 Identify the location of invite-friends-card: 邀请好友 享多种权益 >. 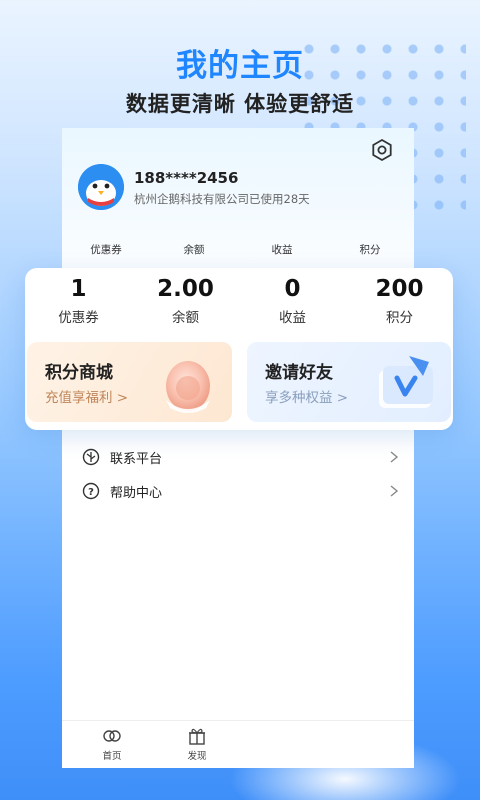
(349, 382).